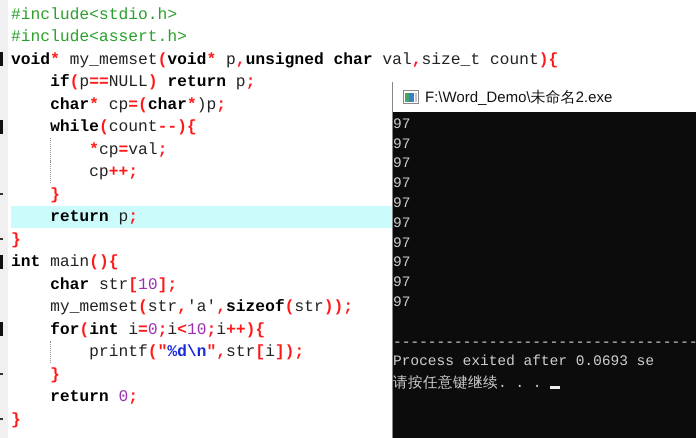  What do you see at coordinates (64, 262) in the screenshot?
I see `code-line: int main(){` at bounding box center [64, 262].